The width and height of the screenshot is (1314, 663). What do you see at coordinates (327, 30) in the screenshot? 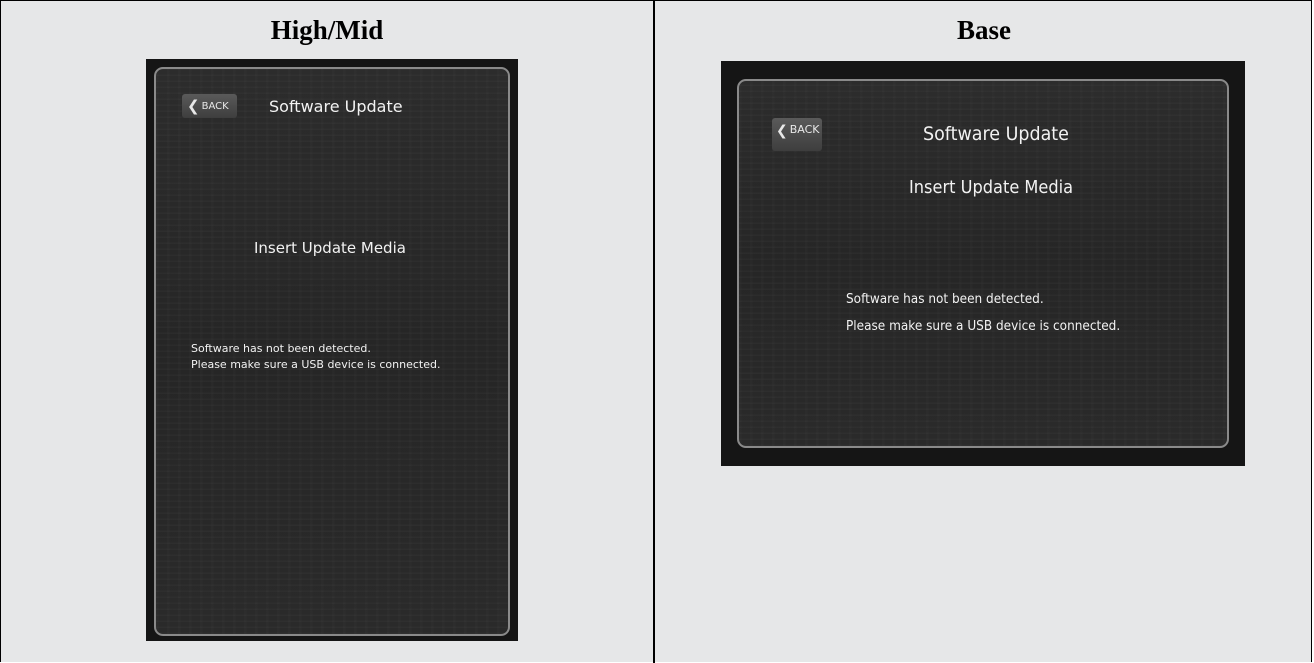
I see `column-title-high-mid: High/Mid` at bounding box center [327, 30].